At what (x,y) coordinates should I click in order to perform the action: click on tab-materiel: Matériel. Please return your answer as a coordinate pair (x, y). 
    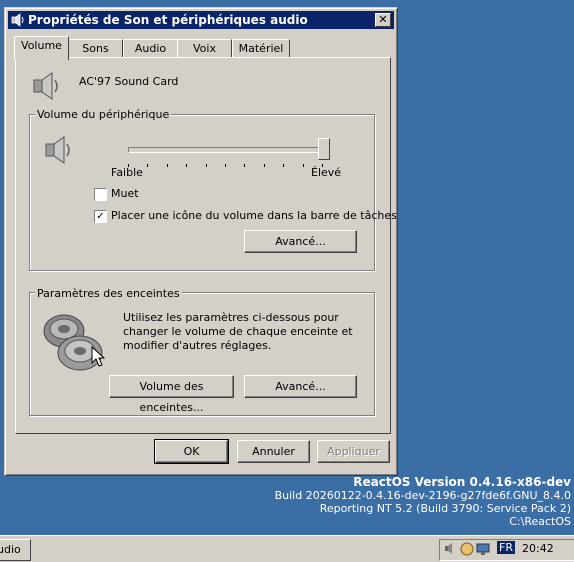
    Looking at the image, I should click on (261, 48).